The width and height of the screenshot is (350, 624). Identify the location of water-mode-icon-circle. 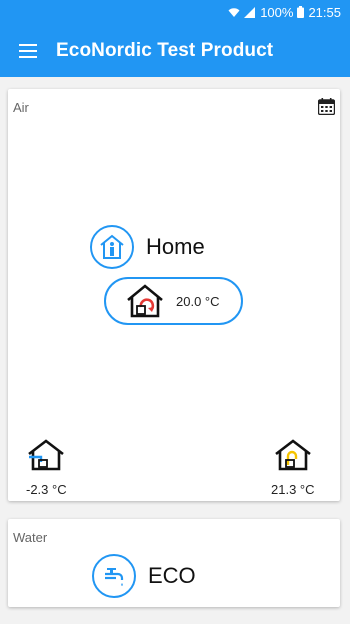
(114, 576).